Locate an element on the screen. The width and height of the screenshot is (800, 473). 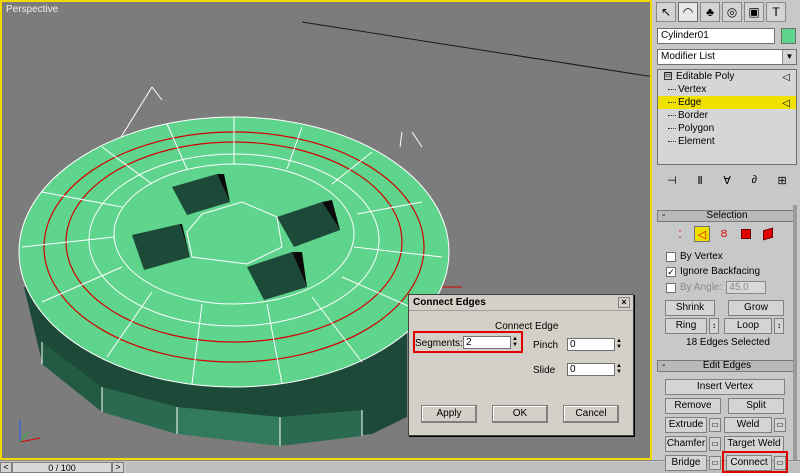
border-mode-icon: Ȣ is located at coordinates (724, 234).